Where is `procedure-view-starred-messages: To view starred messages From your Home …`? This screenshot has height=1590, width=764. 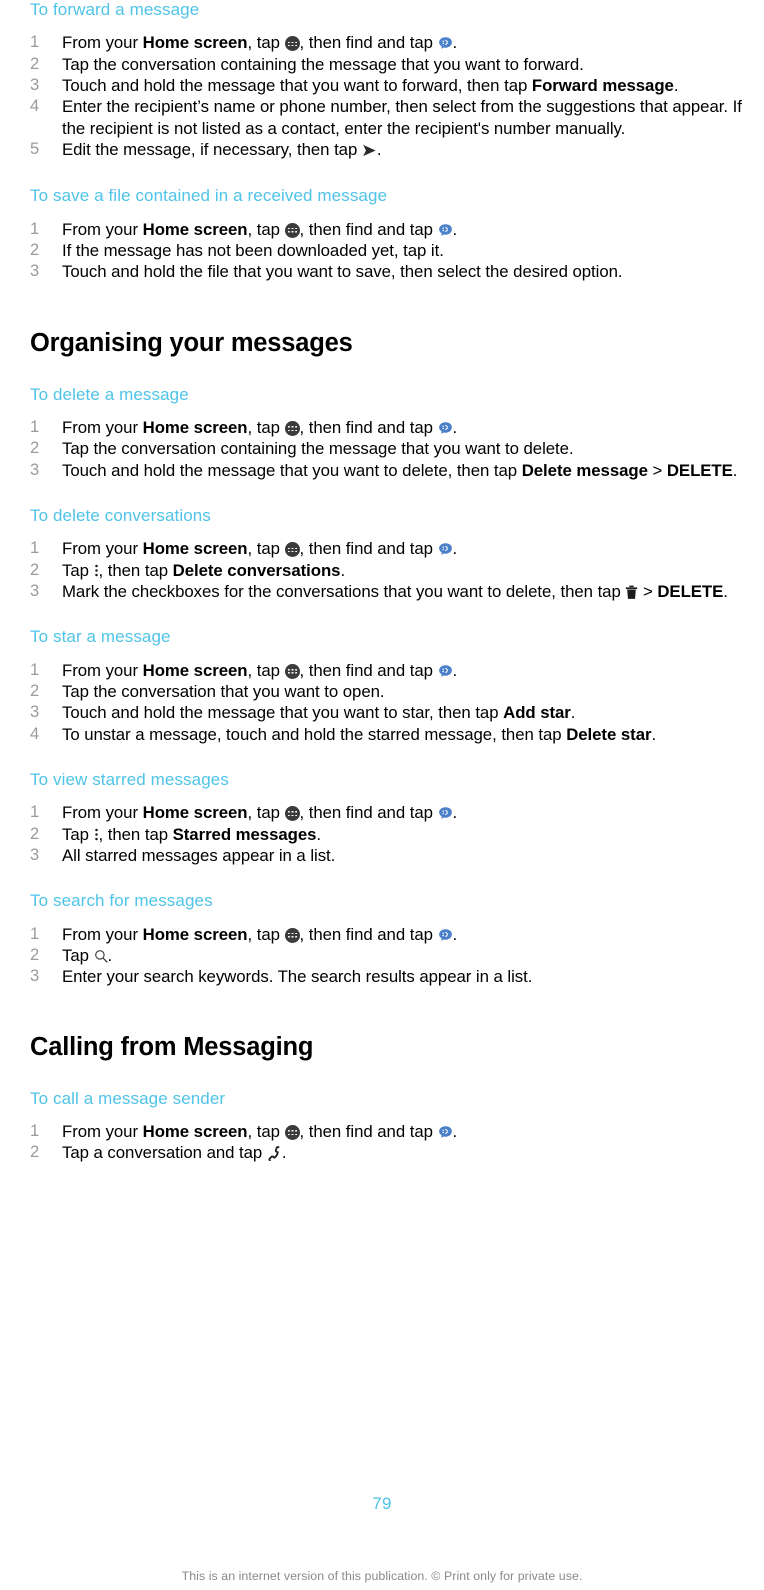
procedure-view-starred-messages: To view starred messages From your Home … is located at coordinates (388, 806).